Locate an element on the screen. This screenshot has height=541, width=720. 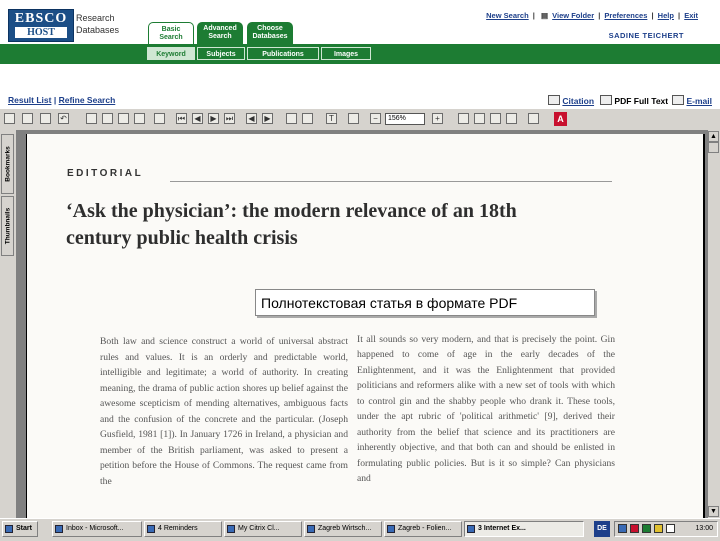
citation-icon is located at coordinates (554, 100).